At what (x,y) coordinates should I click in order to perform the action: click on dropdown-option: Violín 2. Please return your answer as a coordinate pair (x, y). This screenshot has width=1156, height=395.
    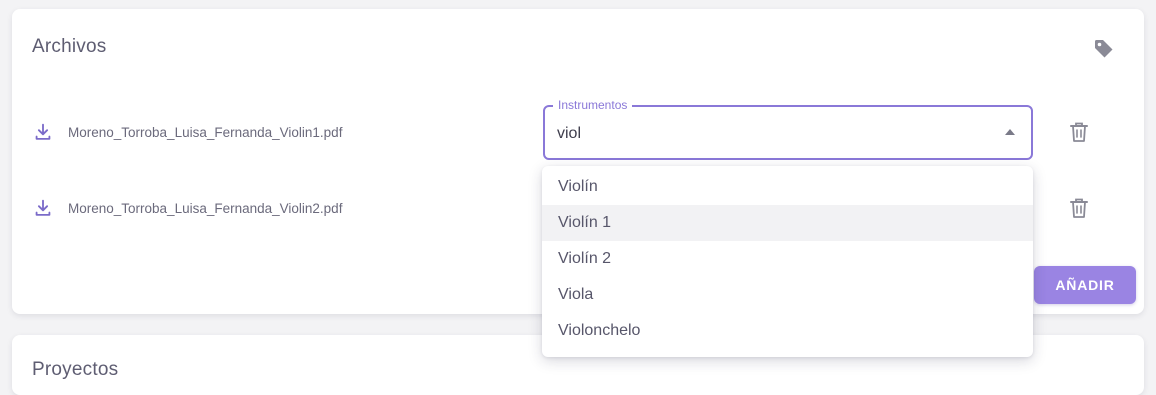
    Looking at the image, I should click on (787, 259).